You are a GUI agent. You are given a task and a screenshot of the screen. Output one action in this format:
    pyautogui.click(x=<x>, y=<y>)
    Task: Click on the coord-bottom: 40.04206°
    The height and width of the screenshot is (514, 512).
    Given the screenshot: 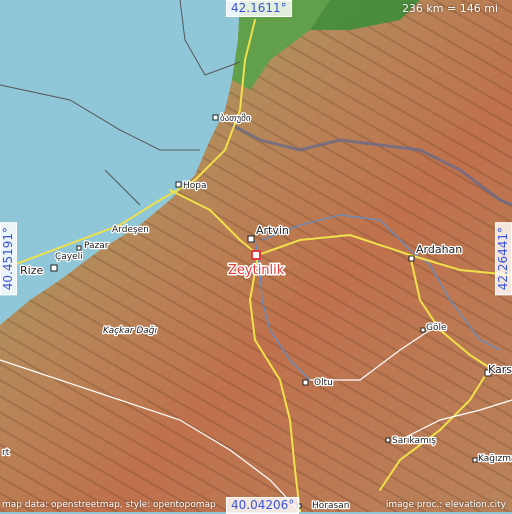 What is the action you would take?
    pyautogui.click(x=262, y=505)
    